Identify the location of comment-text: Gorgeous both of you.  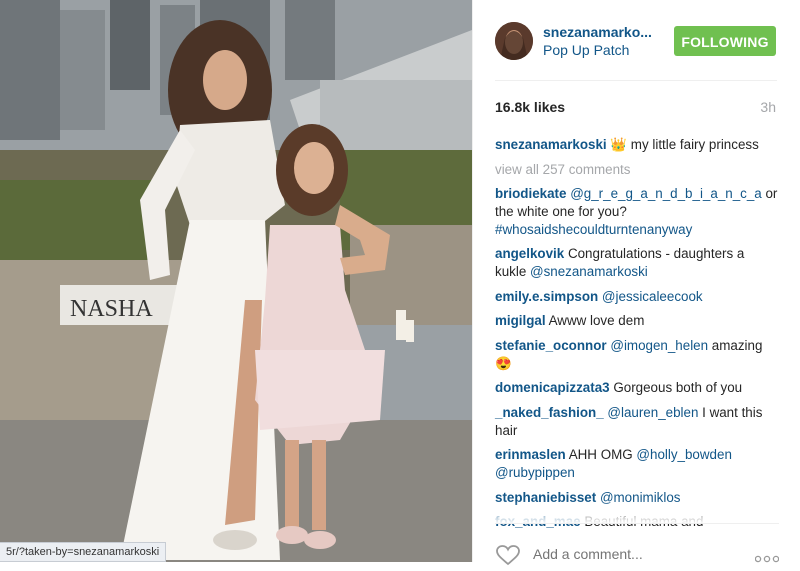
(676, 387).